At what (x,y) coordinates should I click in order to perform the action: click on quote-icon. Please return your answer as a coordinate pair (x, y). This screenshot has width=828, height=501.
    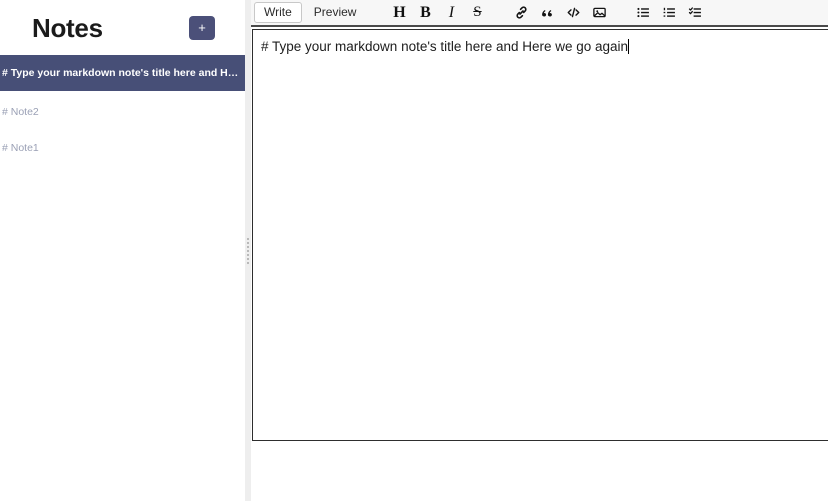
    Looking at the image, I should click on (547, 13).